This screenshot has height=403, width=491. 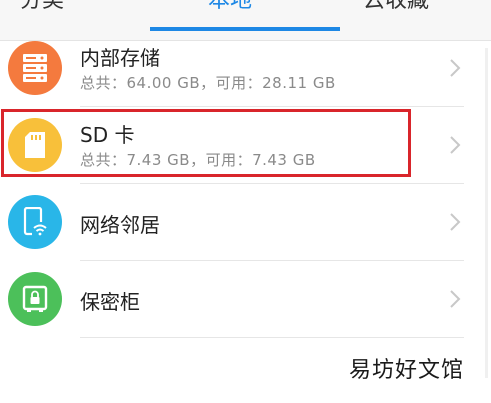 What do you see at coordinates (35, 299) in the screenshot?
I see `safe-lock-icon` at bounding box center [35, 299].